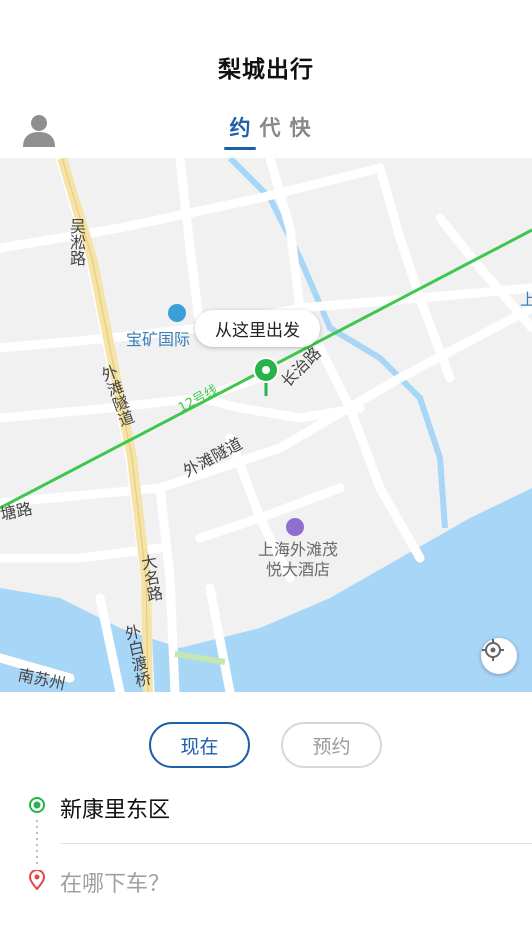 Image resolution: width=532 pixels, height=946 pixels. What do you see at coordinates (266, 70) in the screenshot?
I see `app-title: 梨城出行` at bounding box center [266, 70].